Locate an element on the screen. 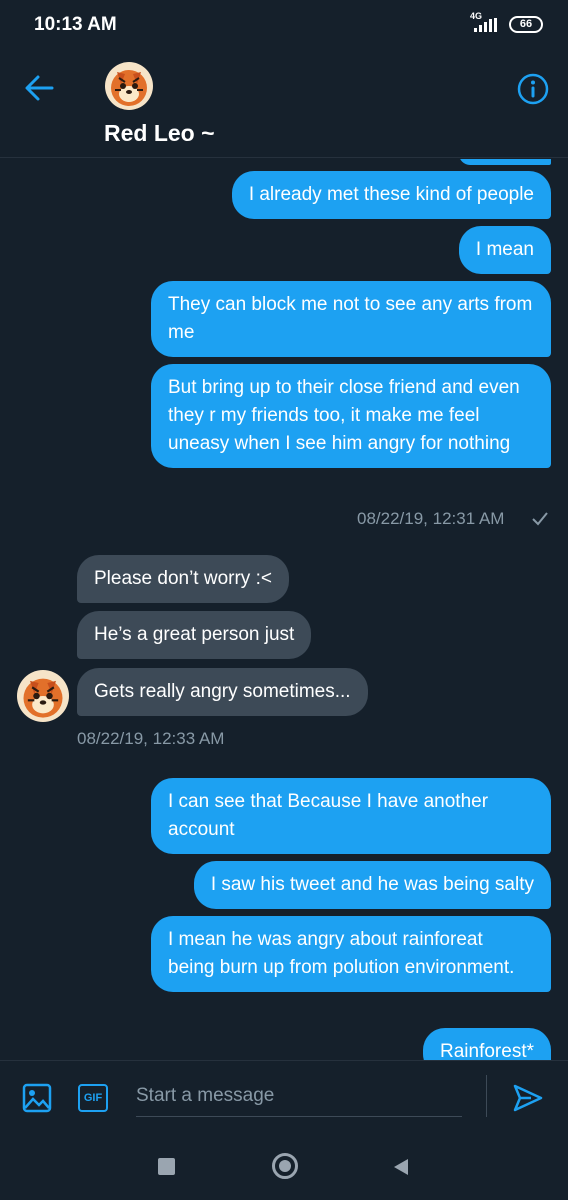 Image resolution: width=568 pixels, height=1200 pixels. home-icon is located at coordinates (285, 1166).